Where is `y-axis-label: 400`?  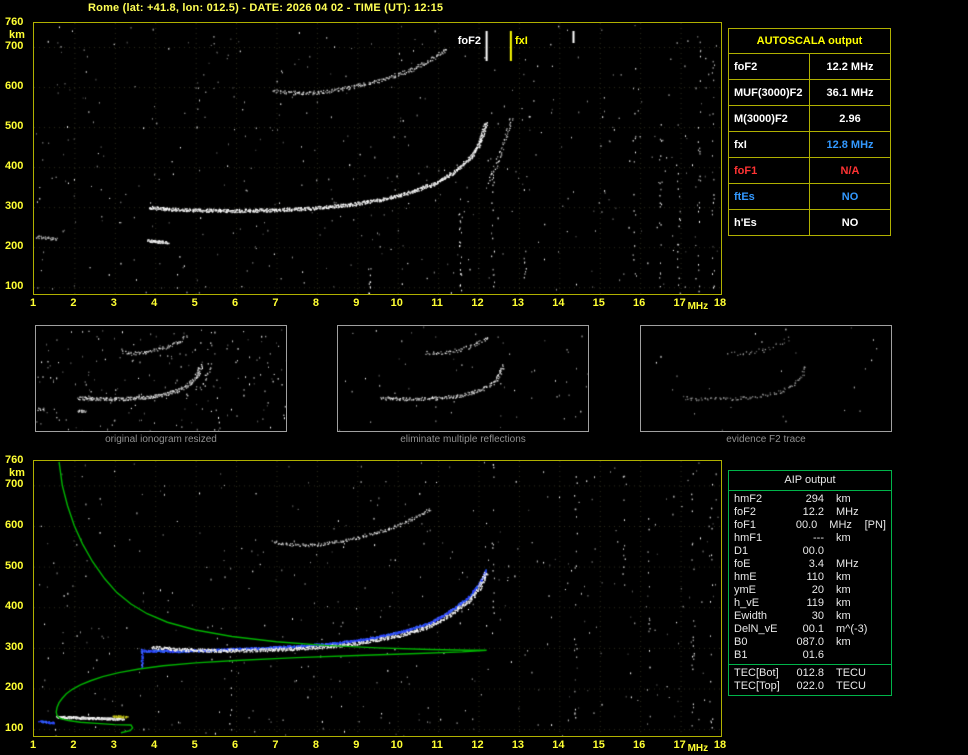
y-axis-label: 400 is located at coordinates (14, 166).